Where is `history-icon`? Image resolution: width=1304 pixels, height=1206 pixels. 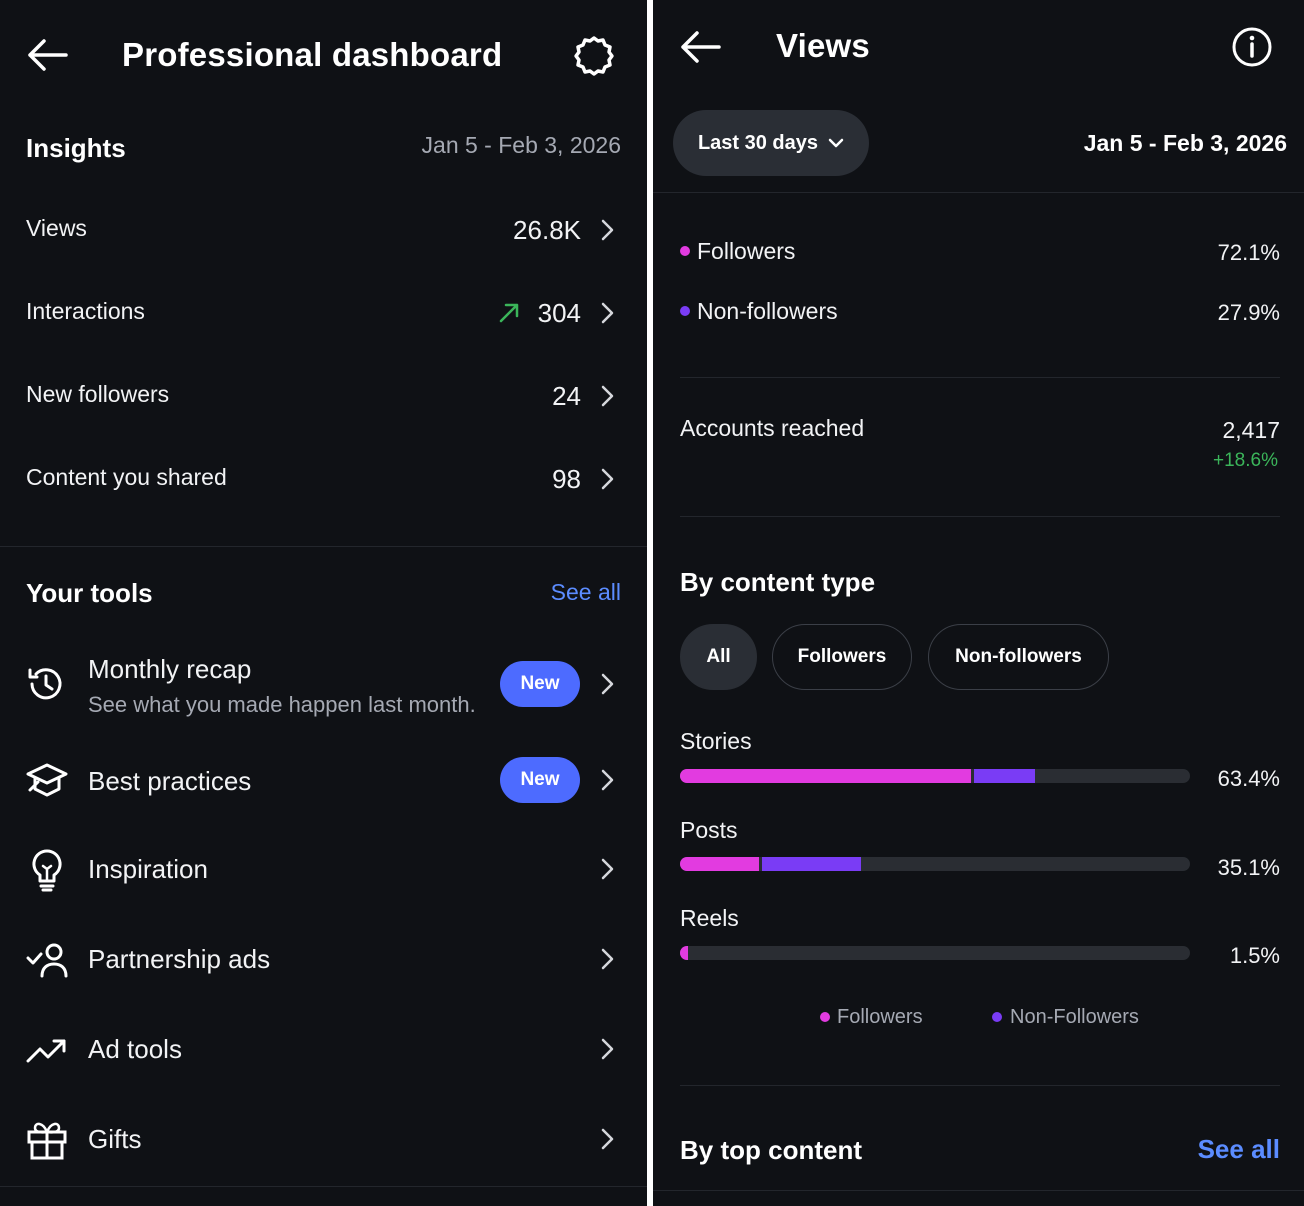
history-icon is located at coordinates (46, 684).